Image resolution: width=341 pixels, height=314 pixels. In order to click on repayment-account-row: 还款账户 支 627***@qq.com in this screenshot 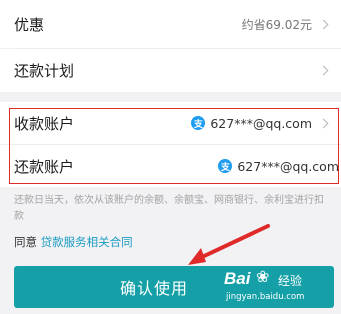, I will do `click(170, 166)`.